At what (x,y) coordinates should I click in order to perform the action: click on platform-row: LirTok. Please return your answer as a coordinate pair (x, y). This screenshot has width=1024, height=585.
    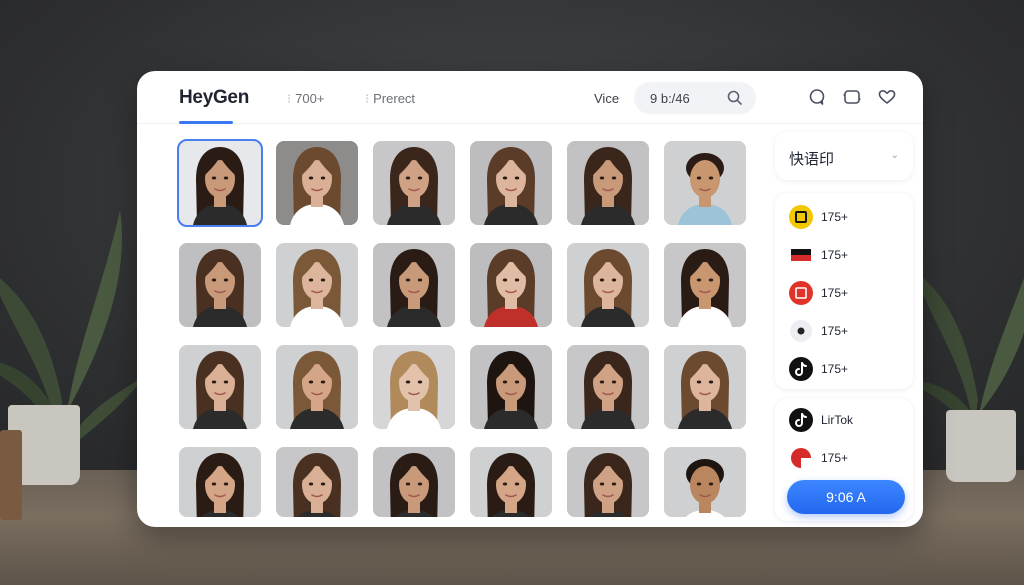
    Looking at the image, I should click on (821, 420).